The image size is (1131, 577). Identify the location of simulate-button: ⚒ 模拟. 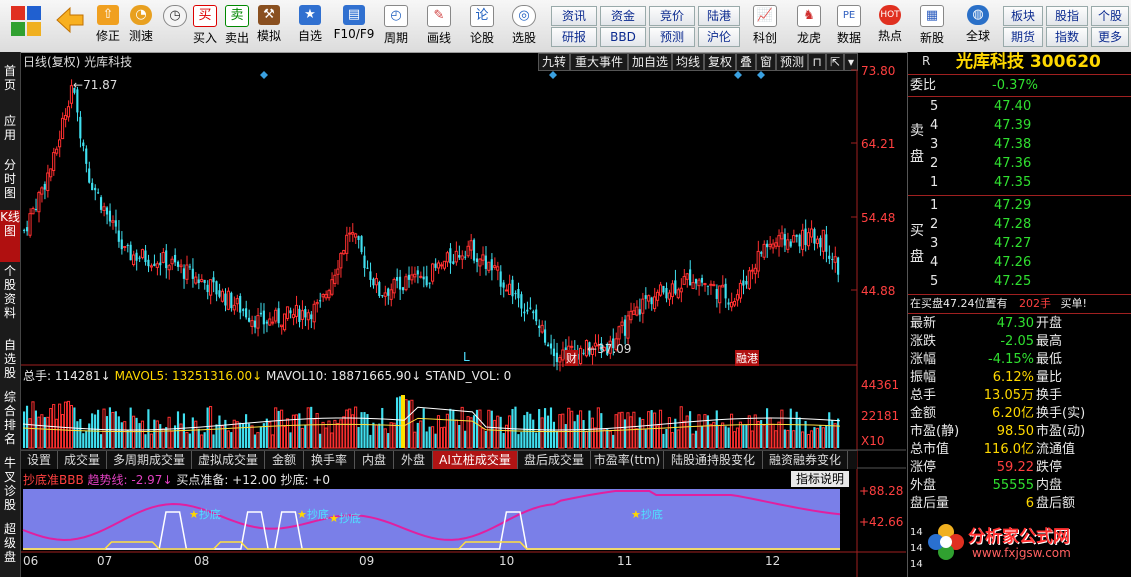
(269, 26).